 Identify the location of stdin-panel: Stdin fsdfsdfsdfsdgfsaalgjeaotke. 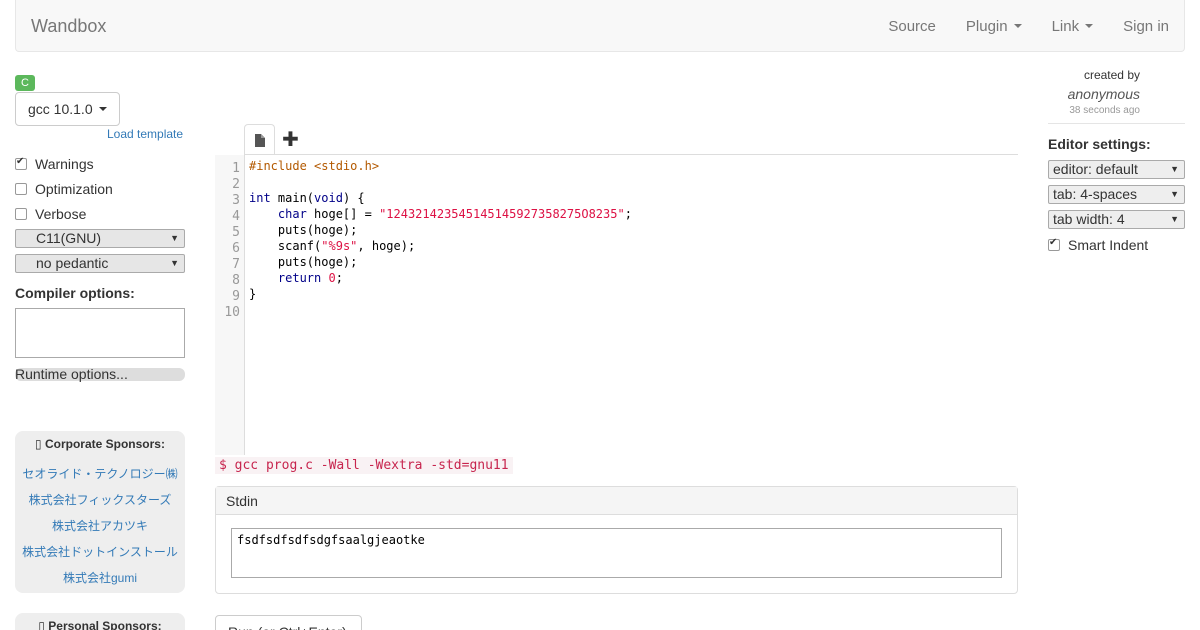
(616, 540).